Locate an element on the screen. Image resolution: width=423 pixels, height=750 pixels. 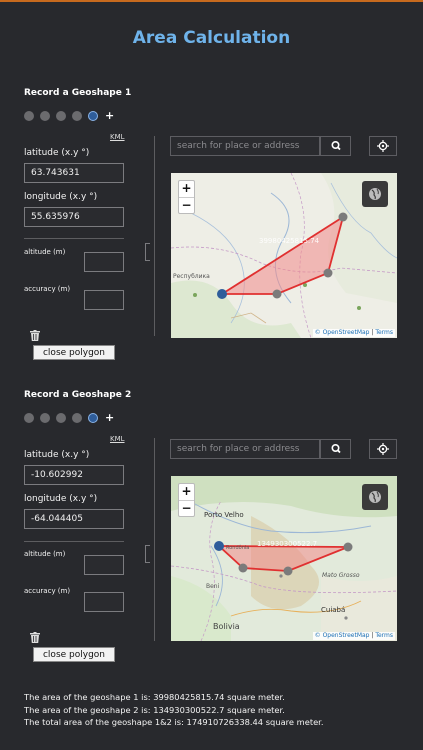
longitude-input: 55.635976 is located at coordinates (74, 217).